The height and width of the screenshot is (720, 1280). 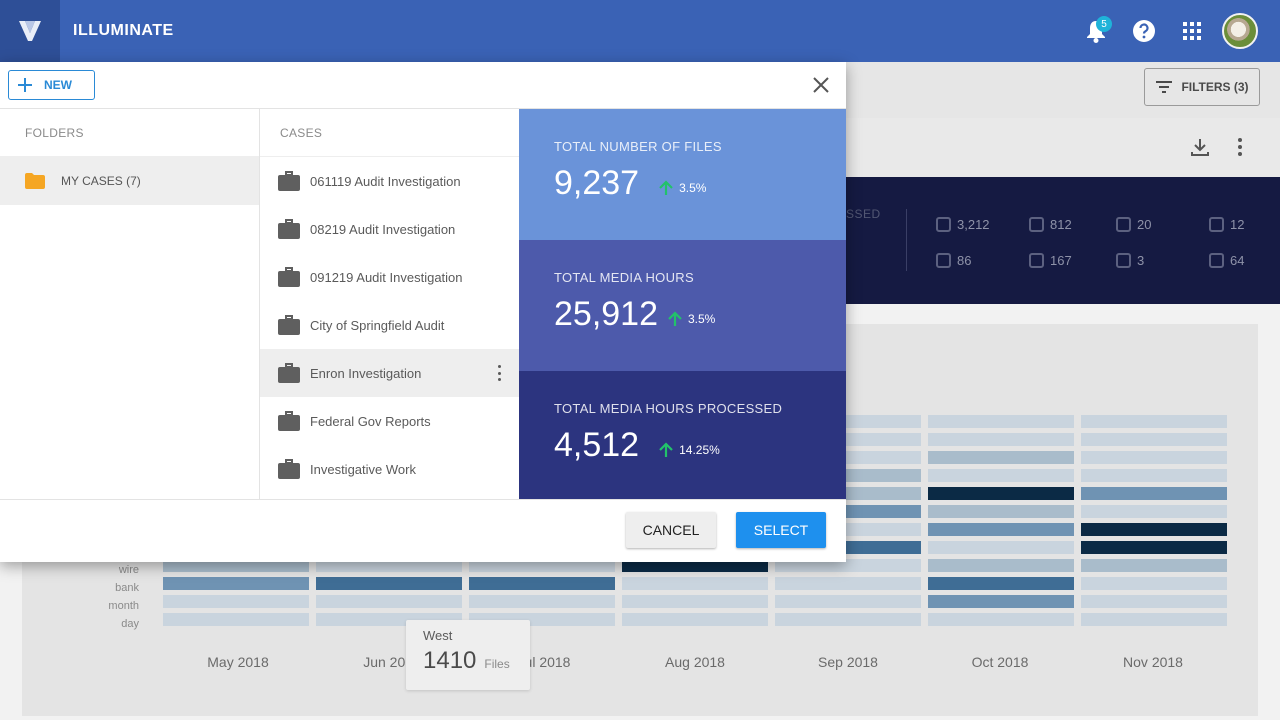 What do you see at coordinates (385, 181) in the screenshot?
I see `case-item-label: 061119 Audit Investigation` at bounding box center [385, 181].